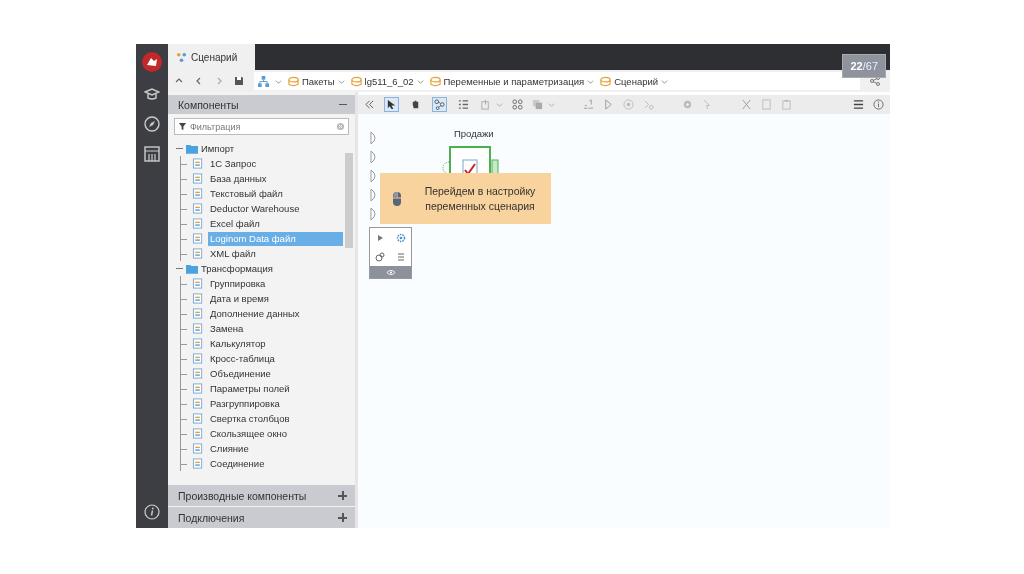  I want to click on breadcrumb: Пакеты, so click(318, 81).